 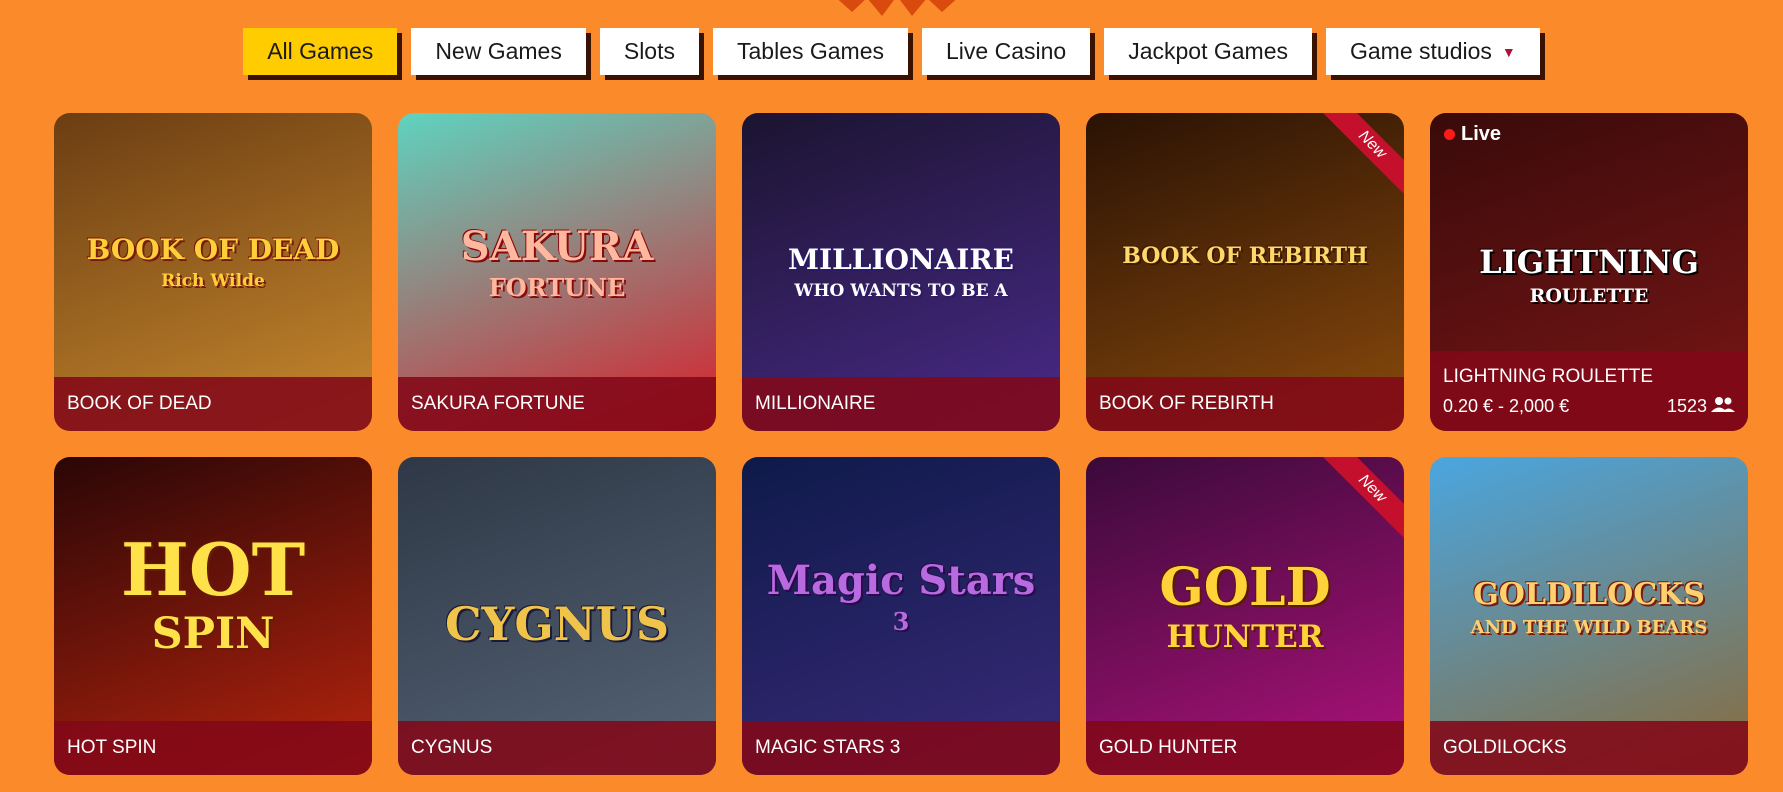 I want to click on game-logo: LIGHTNING, so click(x=1589, y=262).